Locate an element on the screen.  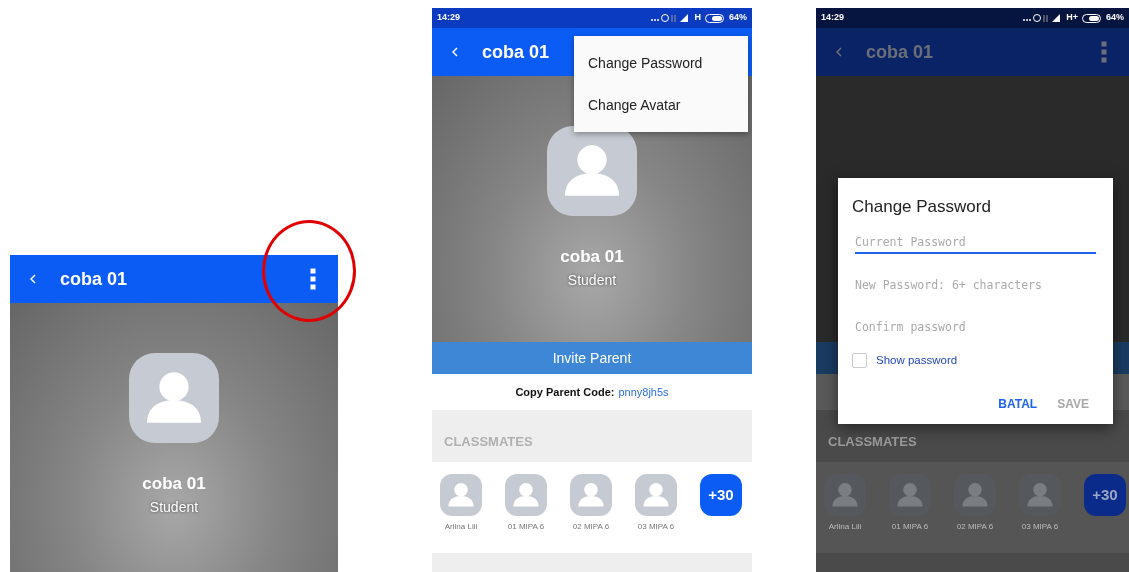
password-field: New Password: 6+ characters is located at coordinates (975, 284).